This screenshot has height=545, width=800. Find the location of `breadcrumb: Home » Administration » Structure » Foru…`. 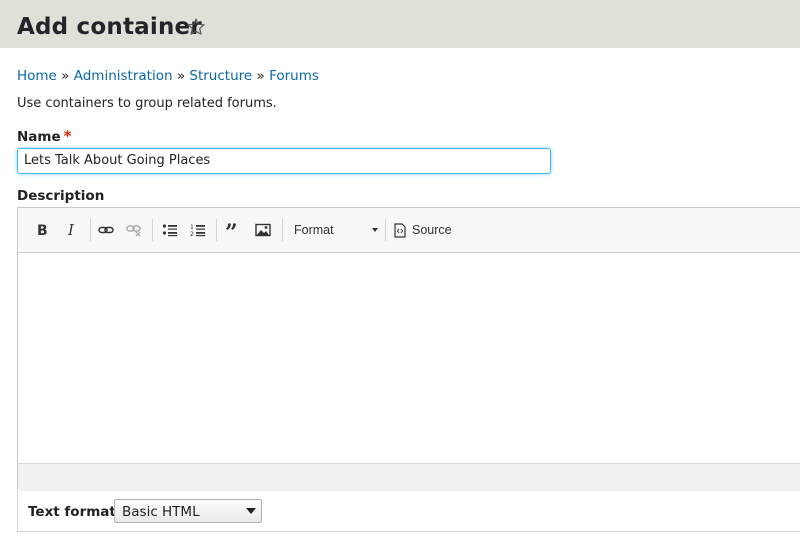

breadcrumb: Home » Administration » Structure » Foru… is located at coordinates (168, 76).